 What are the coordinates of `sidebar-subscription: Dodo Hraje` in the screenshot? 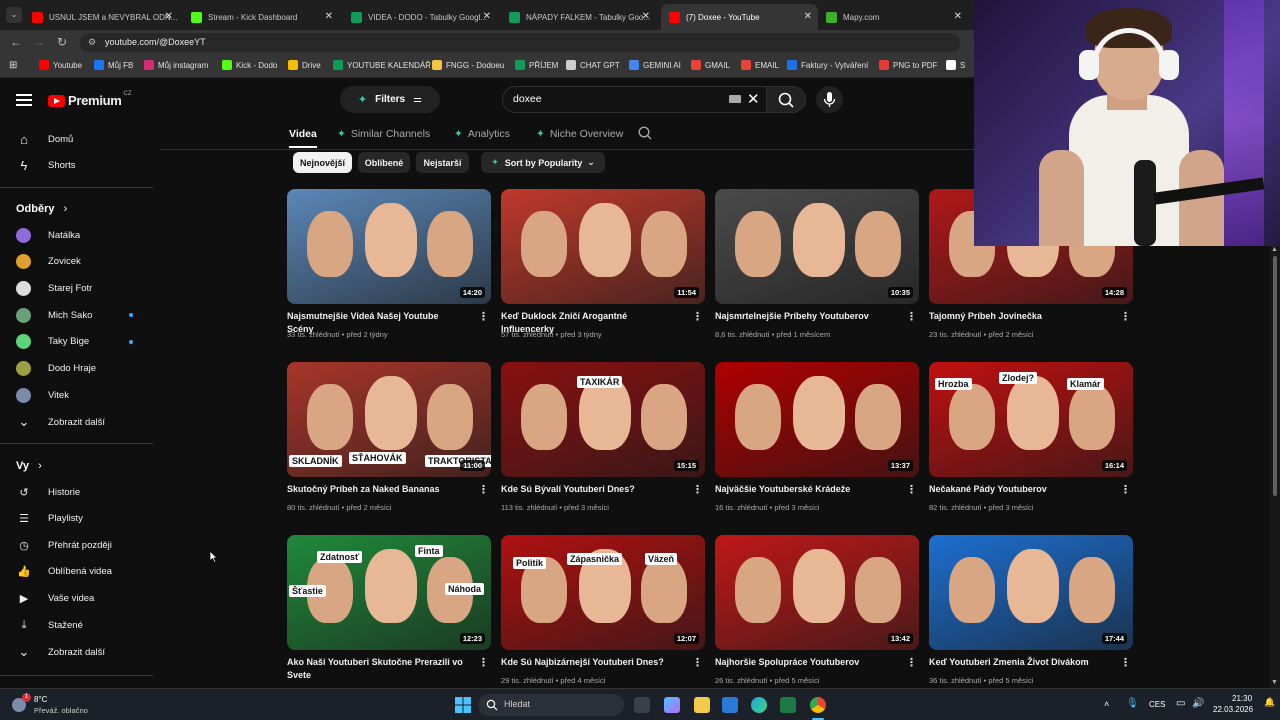 It's located at (56, 369).